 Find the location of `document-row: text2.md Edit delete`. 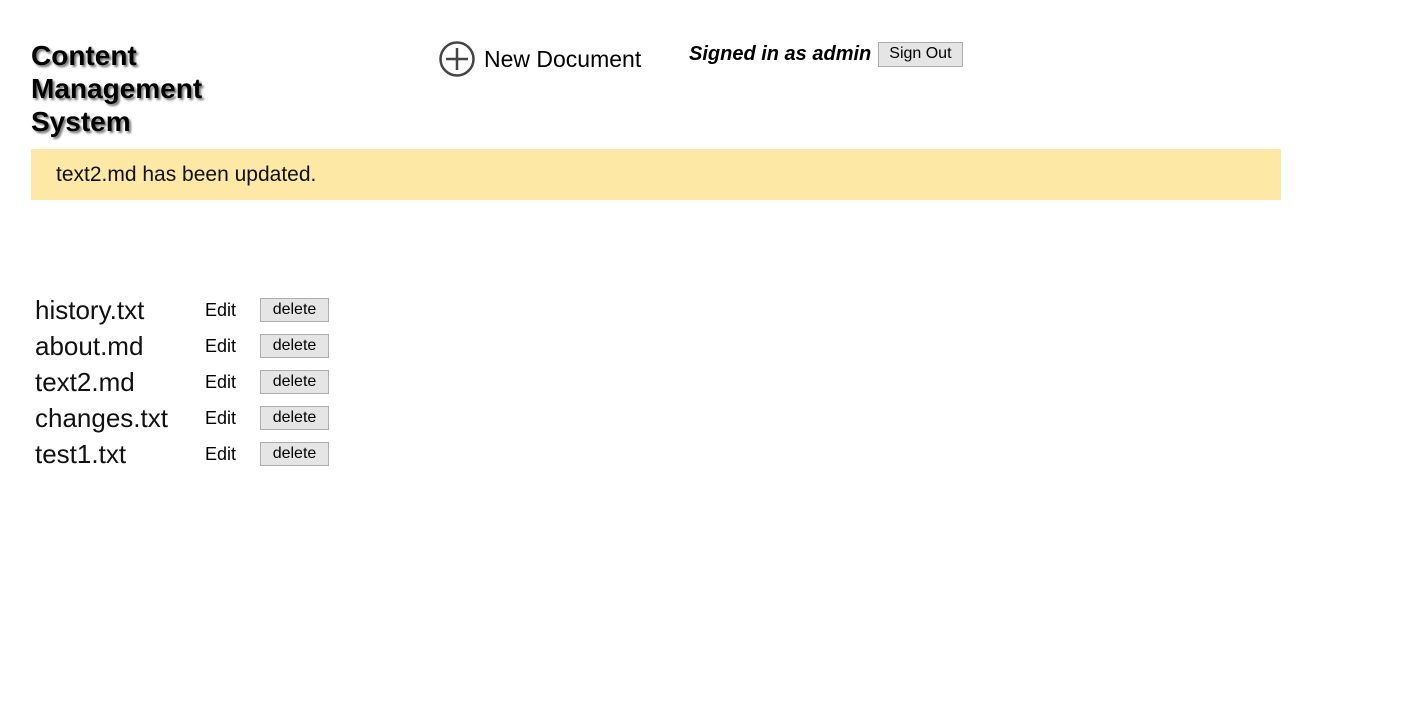

document-row: text2.md Edit delete is located at coordinates (182, 382).